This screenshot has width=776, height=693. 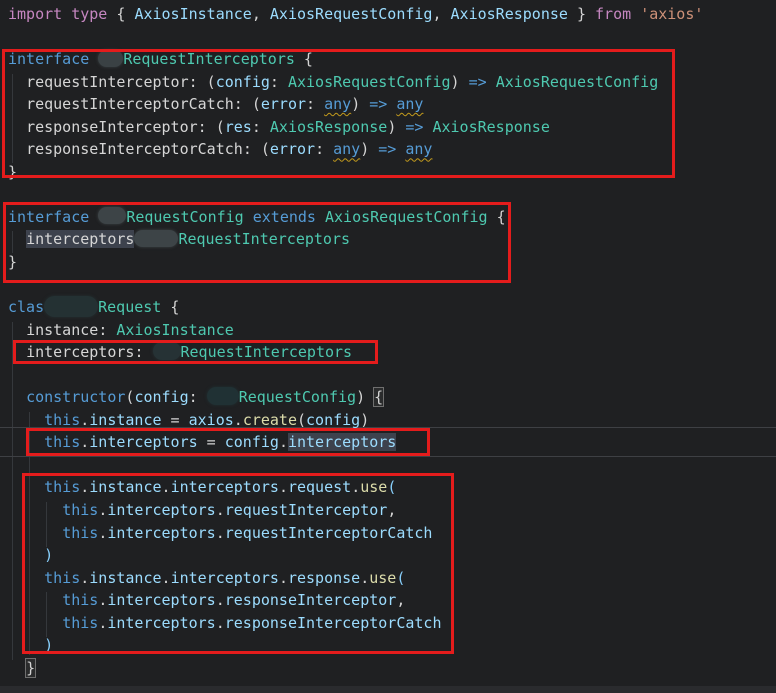 I want to click on redaction-blob, so click(x=112, y=216).